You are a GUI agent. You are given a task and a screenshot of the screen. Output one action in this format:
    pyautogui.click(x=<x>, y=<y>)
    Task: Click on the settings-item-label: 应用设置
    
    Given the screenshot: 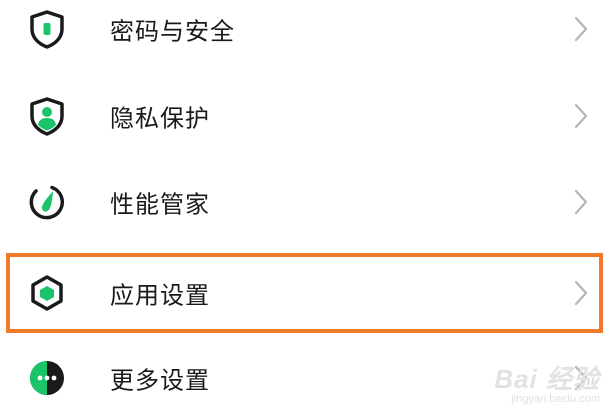 What is the action you would take?
    pyautogui.click(x=160, y=295)
    